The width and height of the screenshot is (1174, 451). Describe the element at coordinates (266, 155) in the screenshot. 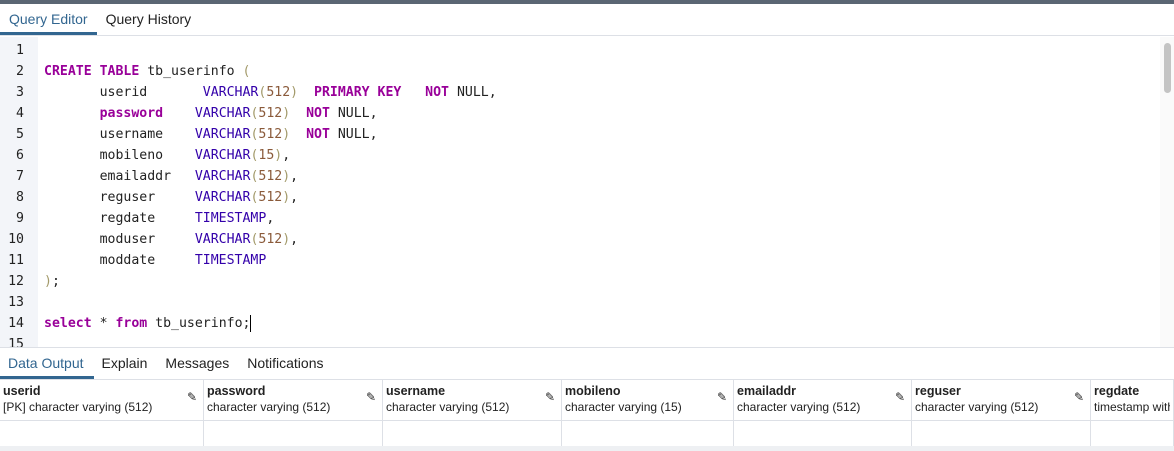

I see `code-token: 15` at that location.